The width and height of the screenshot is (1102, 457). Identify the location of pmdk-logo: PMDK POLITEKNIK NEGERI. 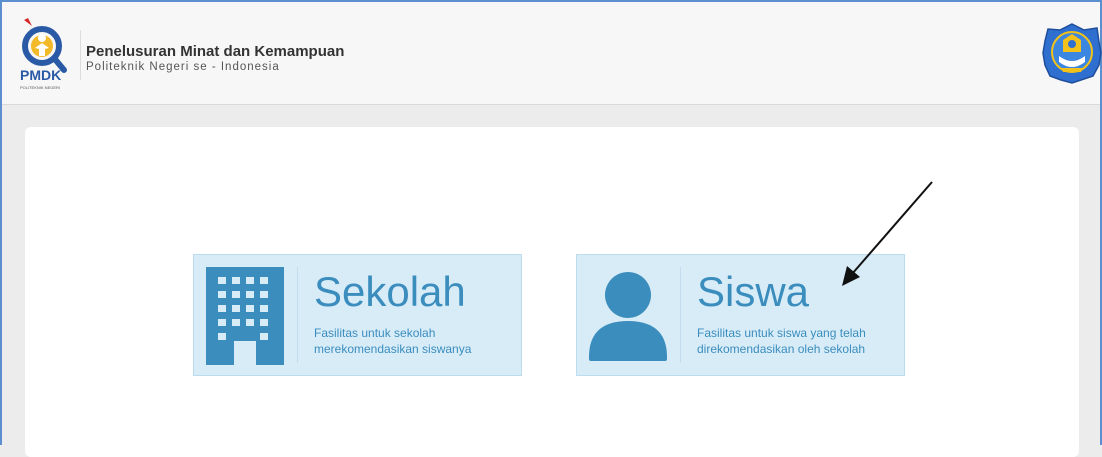
(43, 54).